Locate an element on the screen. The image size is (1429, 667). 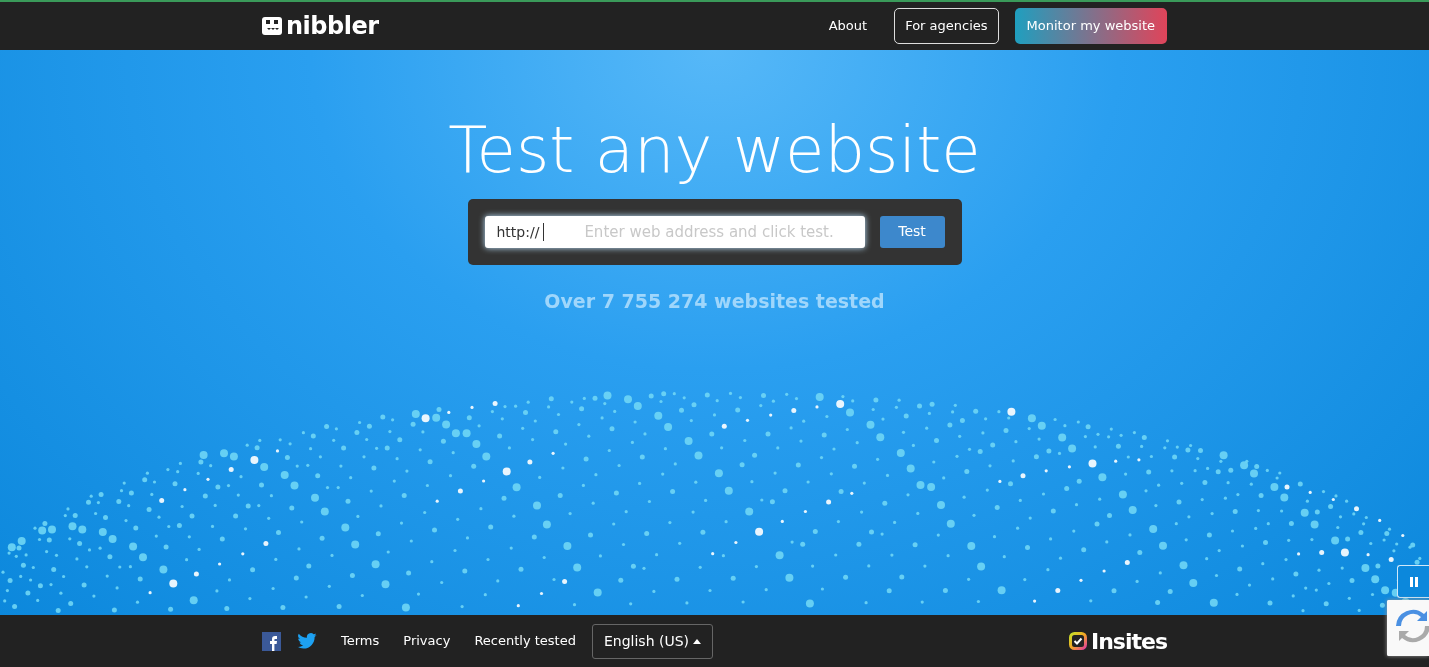
hero-title: Test any website is located at coordinates (714, 150).